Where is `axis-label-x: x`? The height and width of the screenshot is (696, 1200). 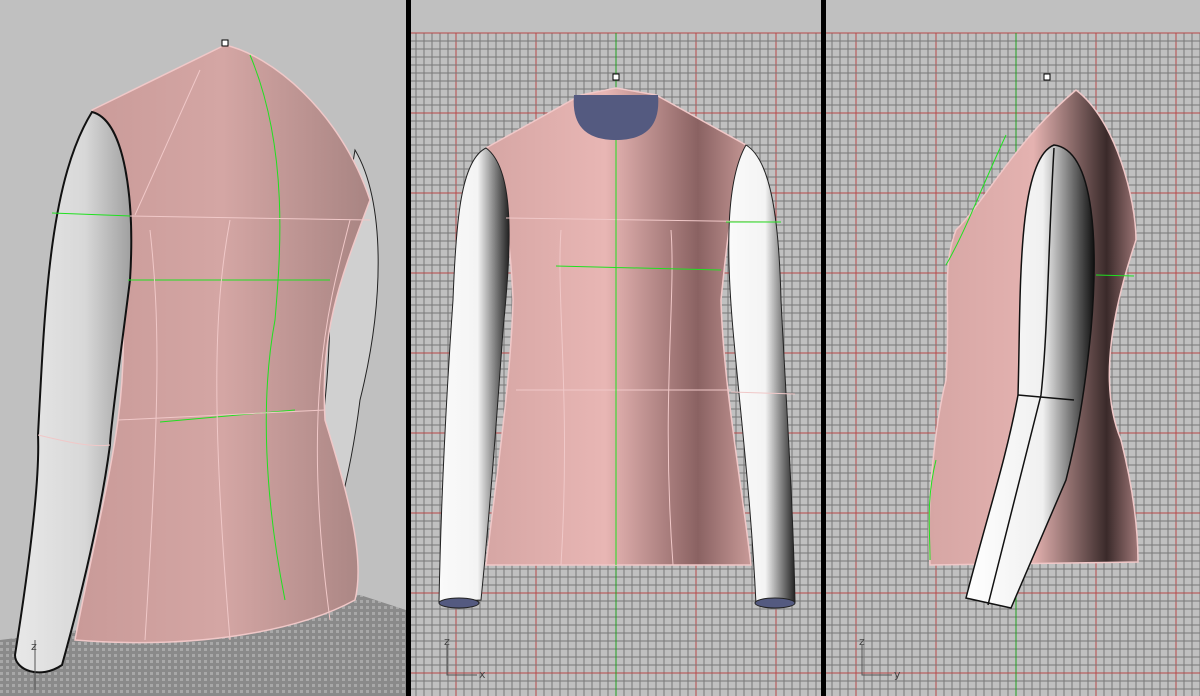 axis-label-x: x is located at coordinates (482, 674).